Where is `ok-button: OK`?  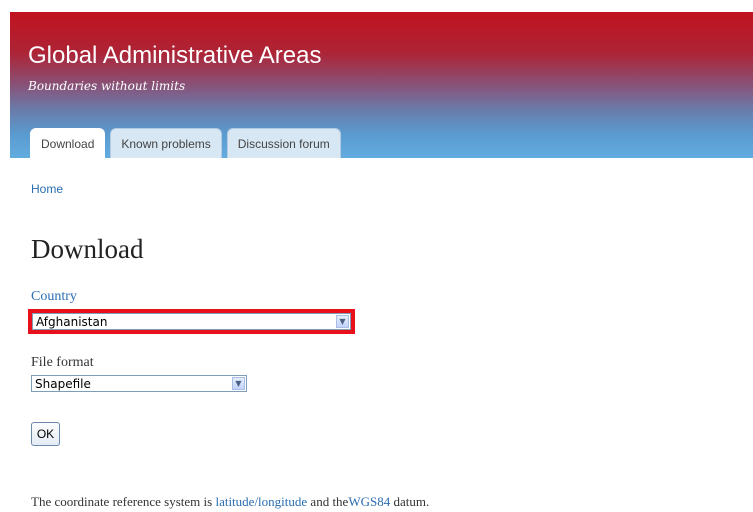
ok-button: OK is located at coordinates (45, 434).